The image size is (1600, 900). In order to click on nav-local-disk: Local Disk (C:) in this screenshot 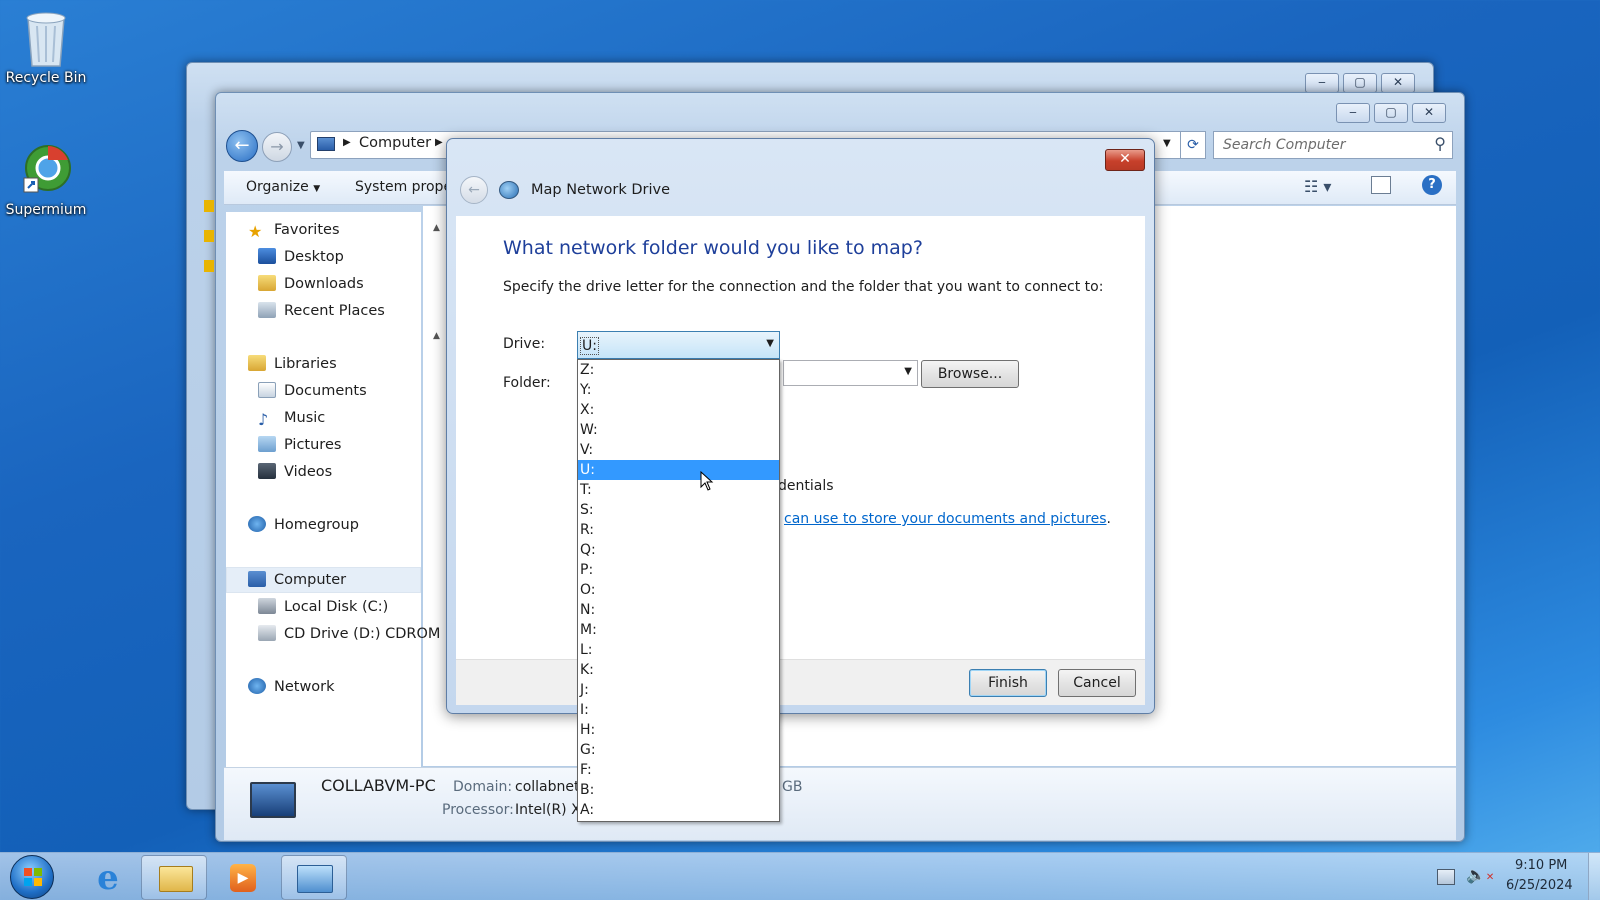, I will do `click(323, 607)`.